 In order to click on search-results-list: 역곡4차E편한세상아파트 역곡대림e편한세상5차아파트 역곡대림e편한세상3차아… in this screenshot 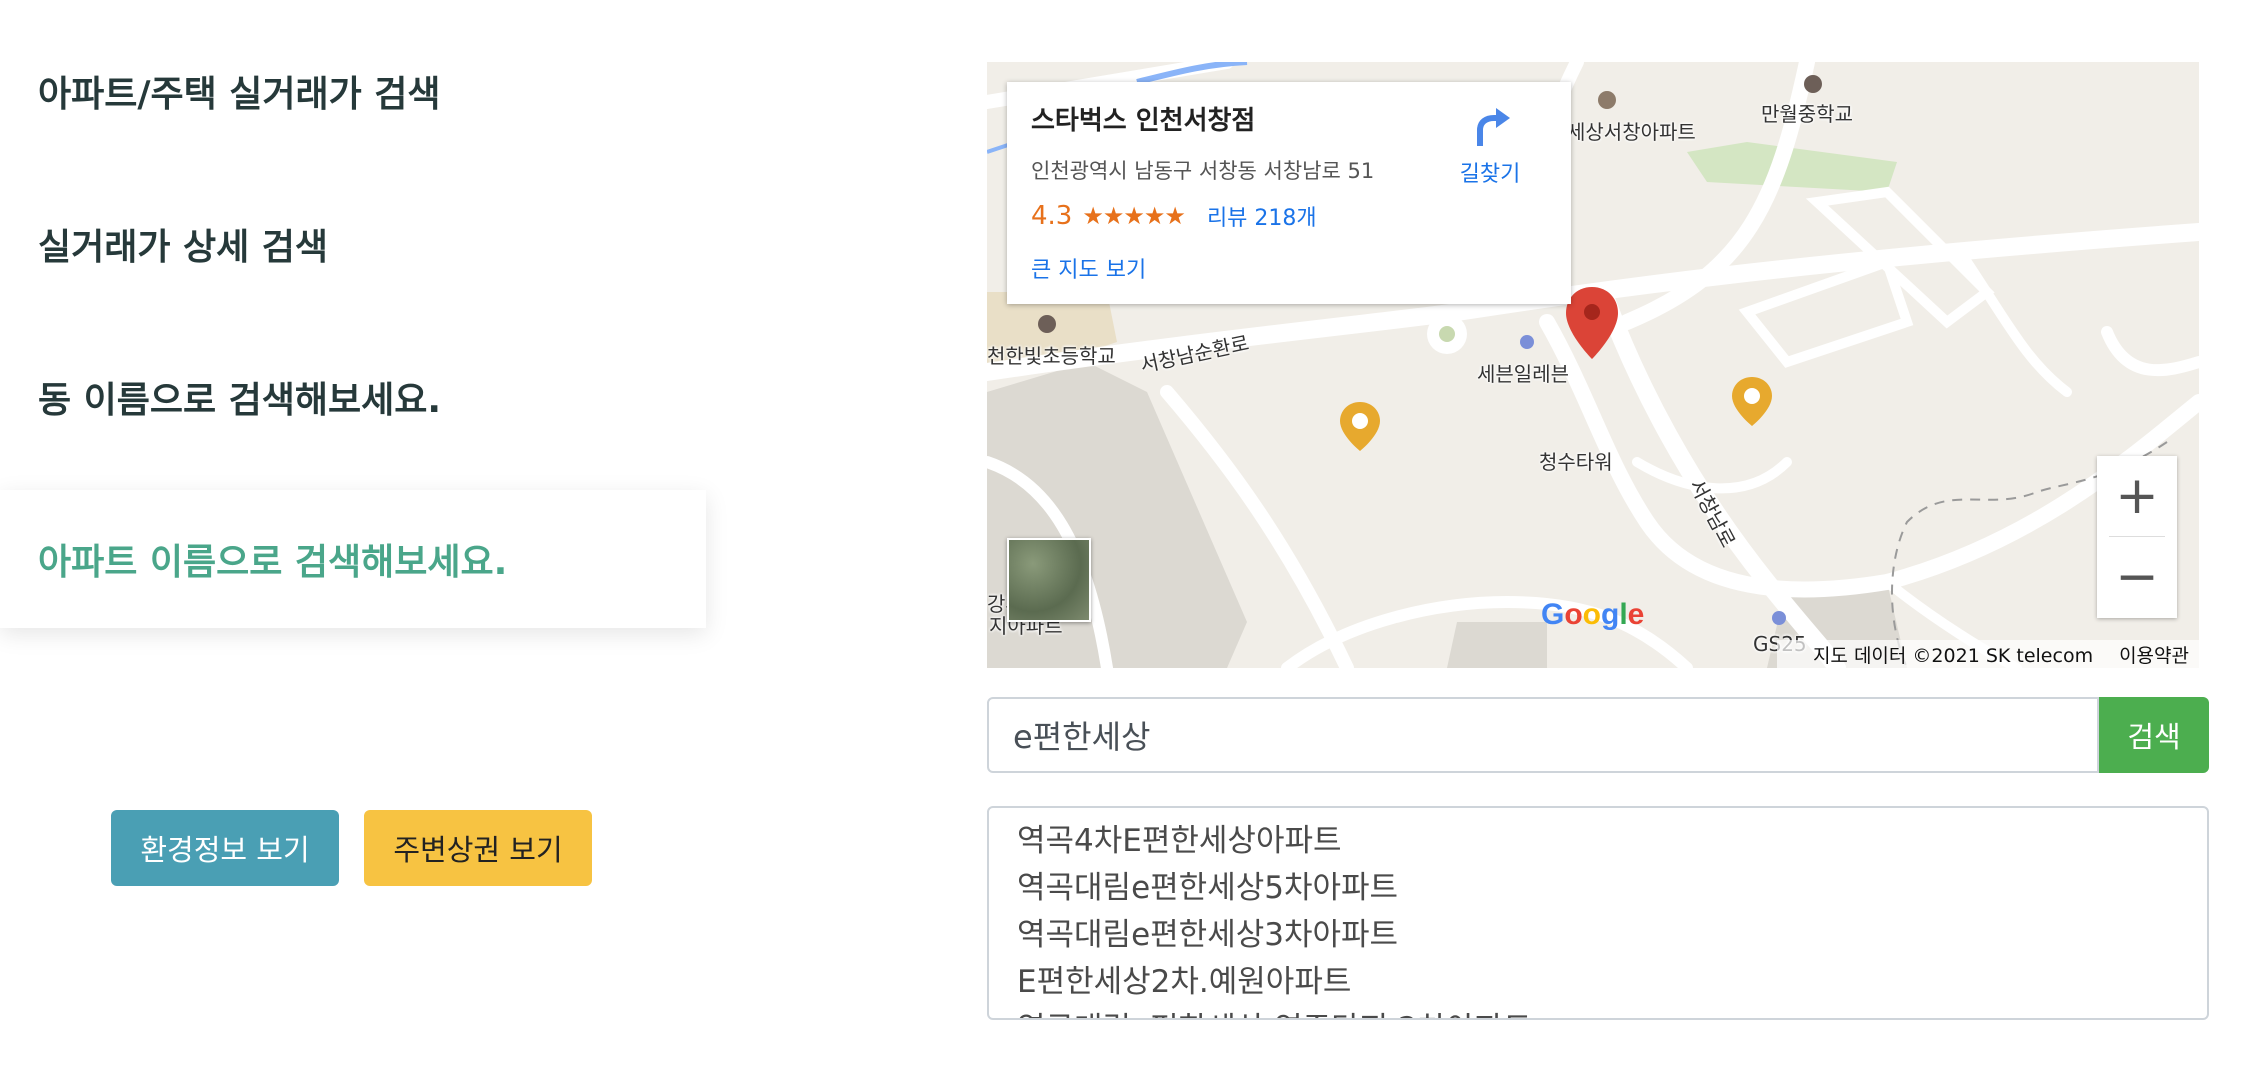, I will do `click(1598, 913)`.